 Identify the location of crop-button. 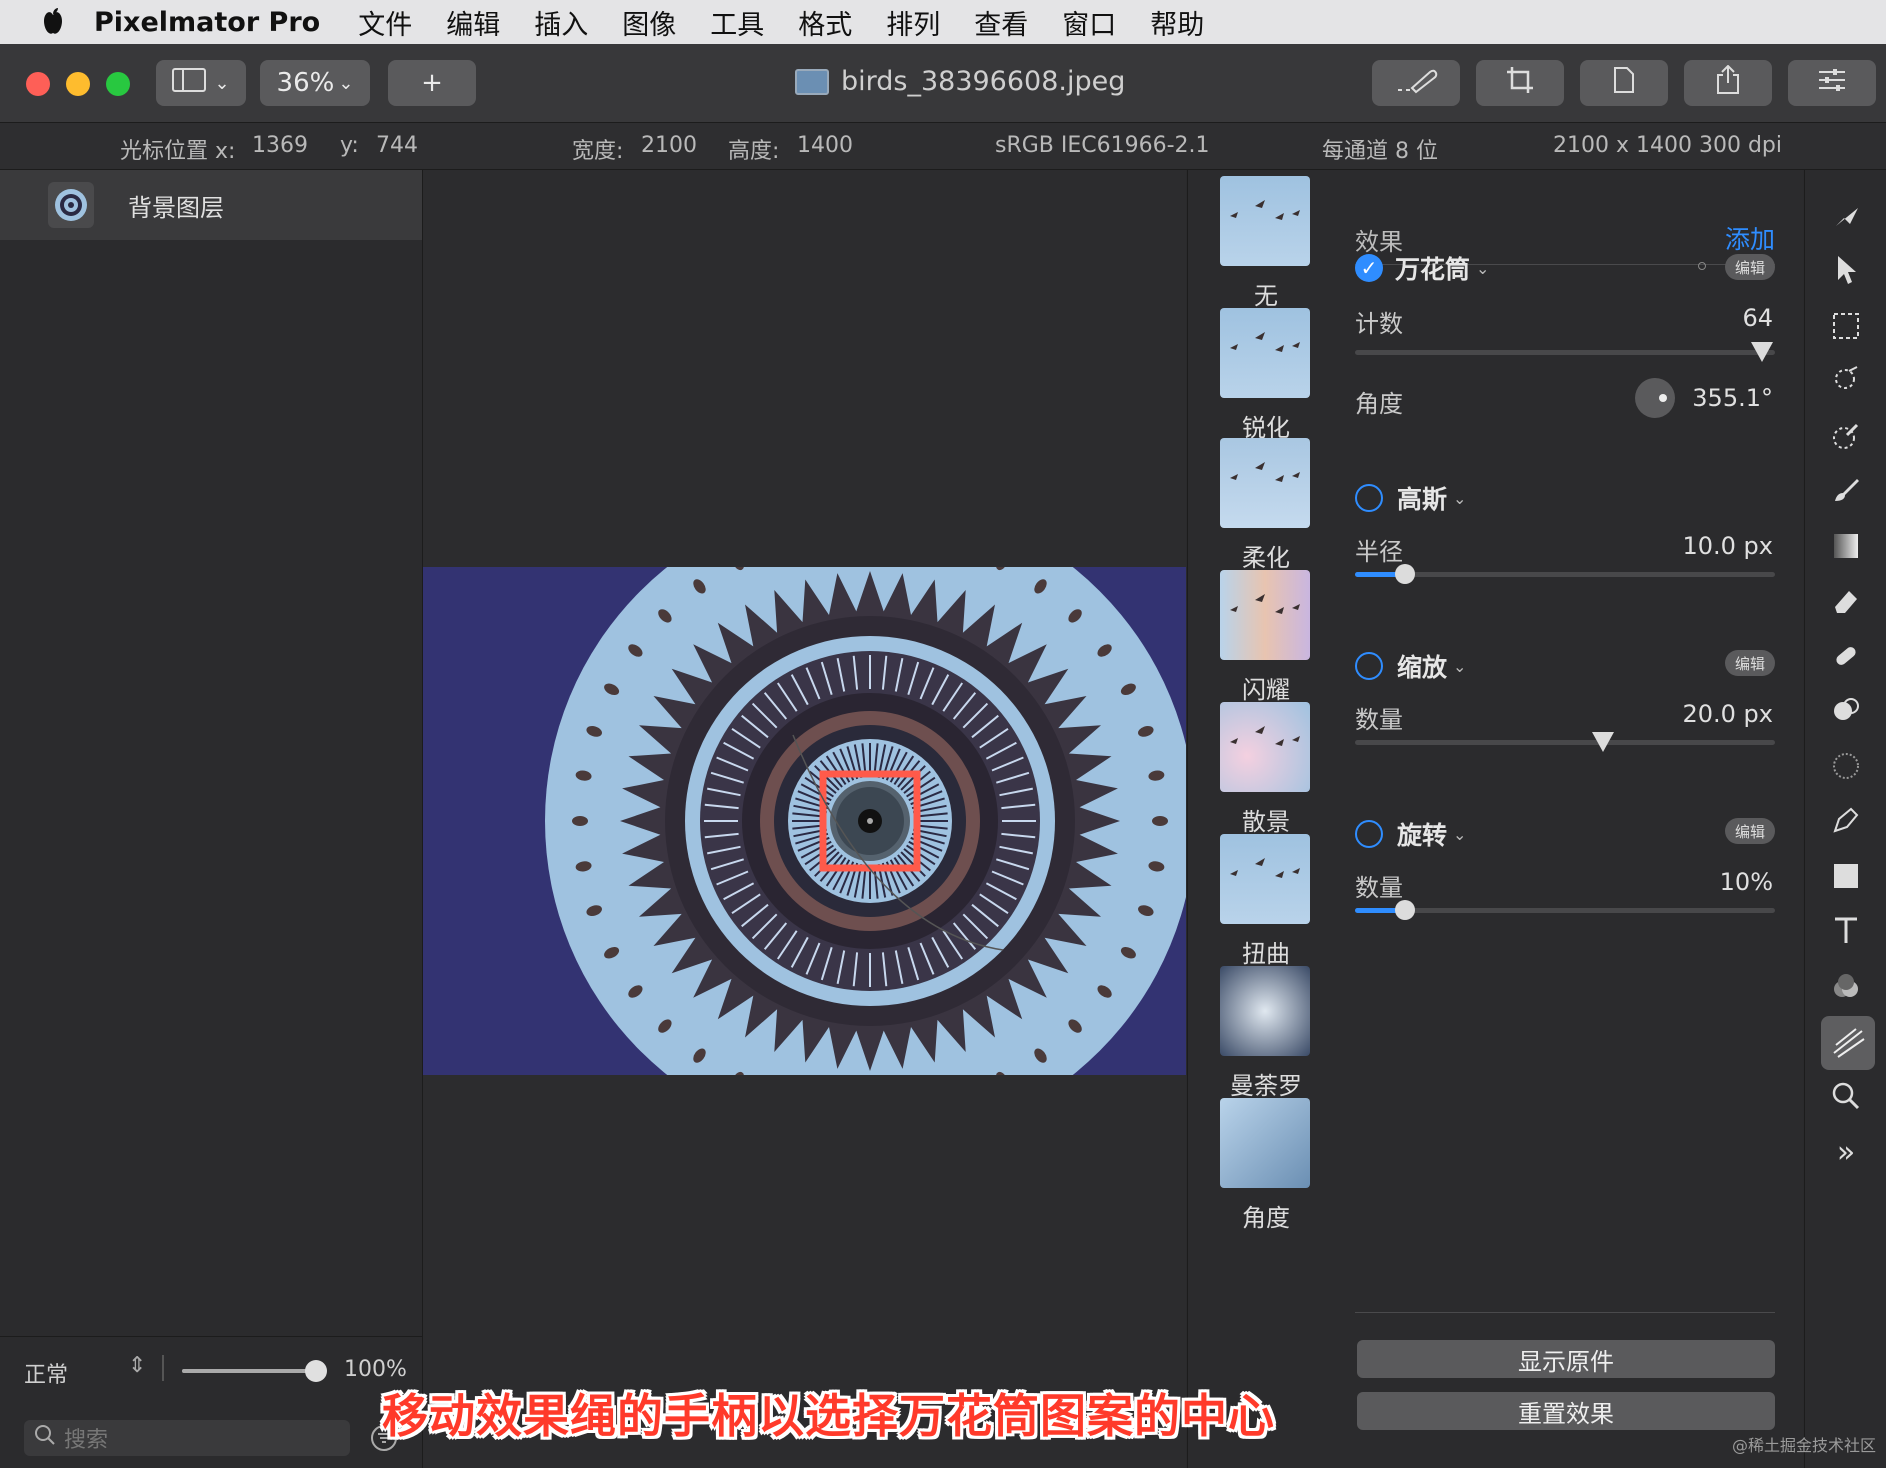
(1520, 83).